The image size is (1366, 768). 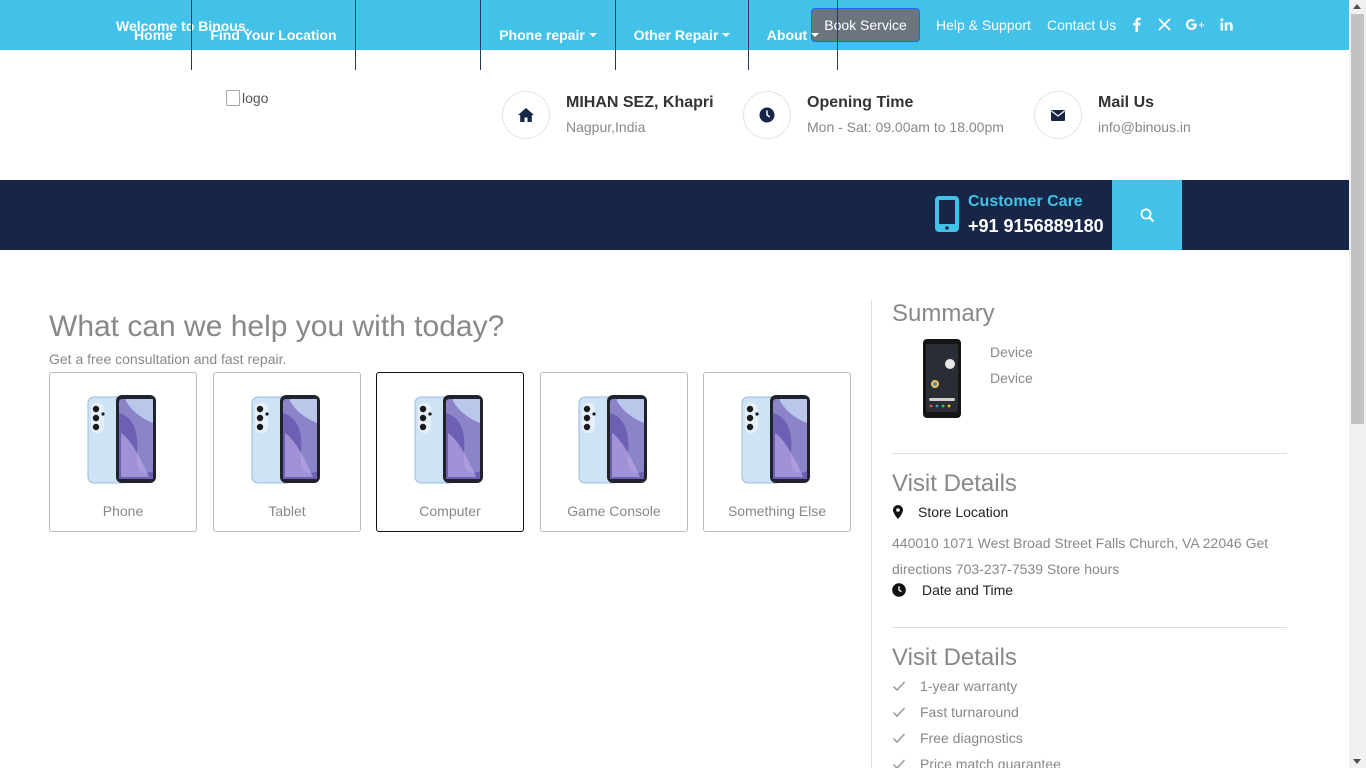 I want to click on feature-item: 1-year warranty, so click(x=969, y=686).